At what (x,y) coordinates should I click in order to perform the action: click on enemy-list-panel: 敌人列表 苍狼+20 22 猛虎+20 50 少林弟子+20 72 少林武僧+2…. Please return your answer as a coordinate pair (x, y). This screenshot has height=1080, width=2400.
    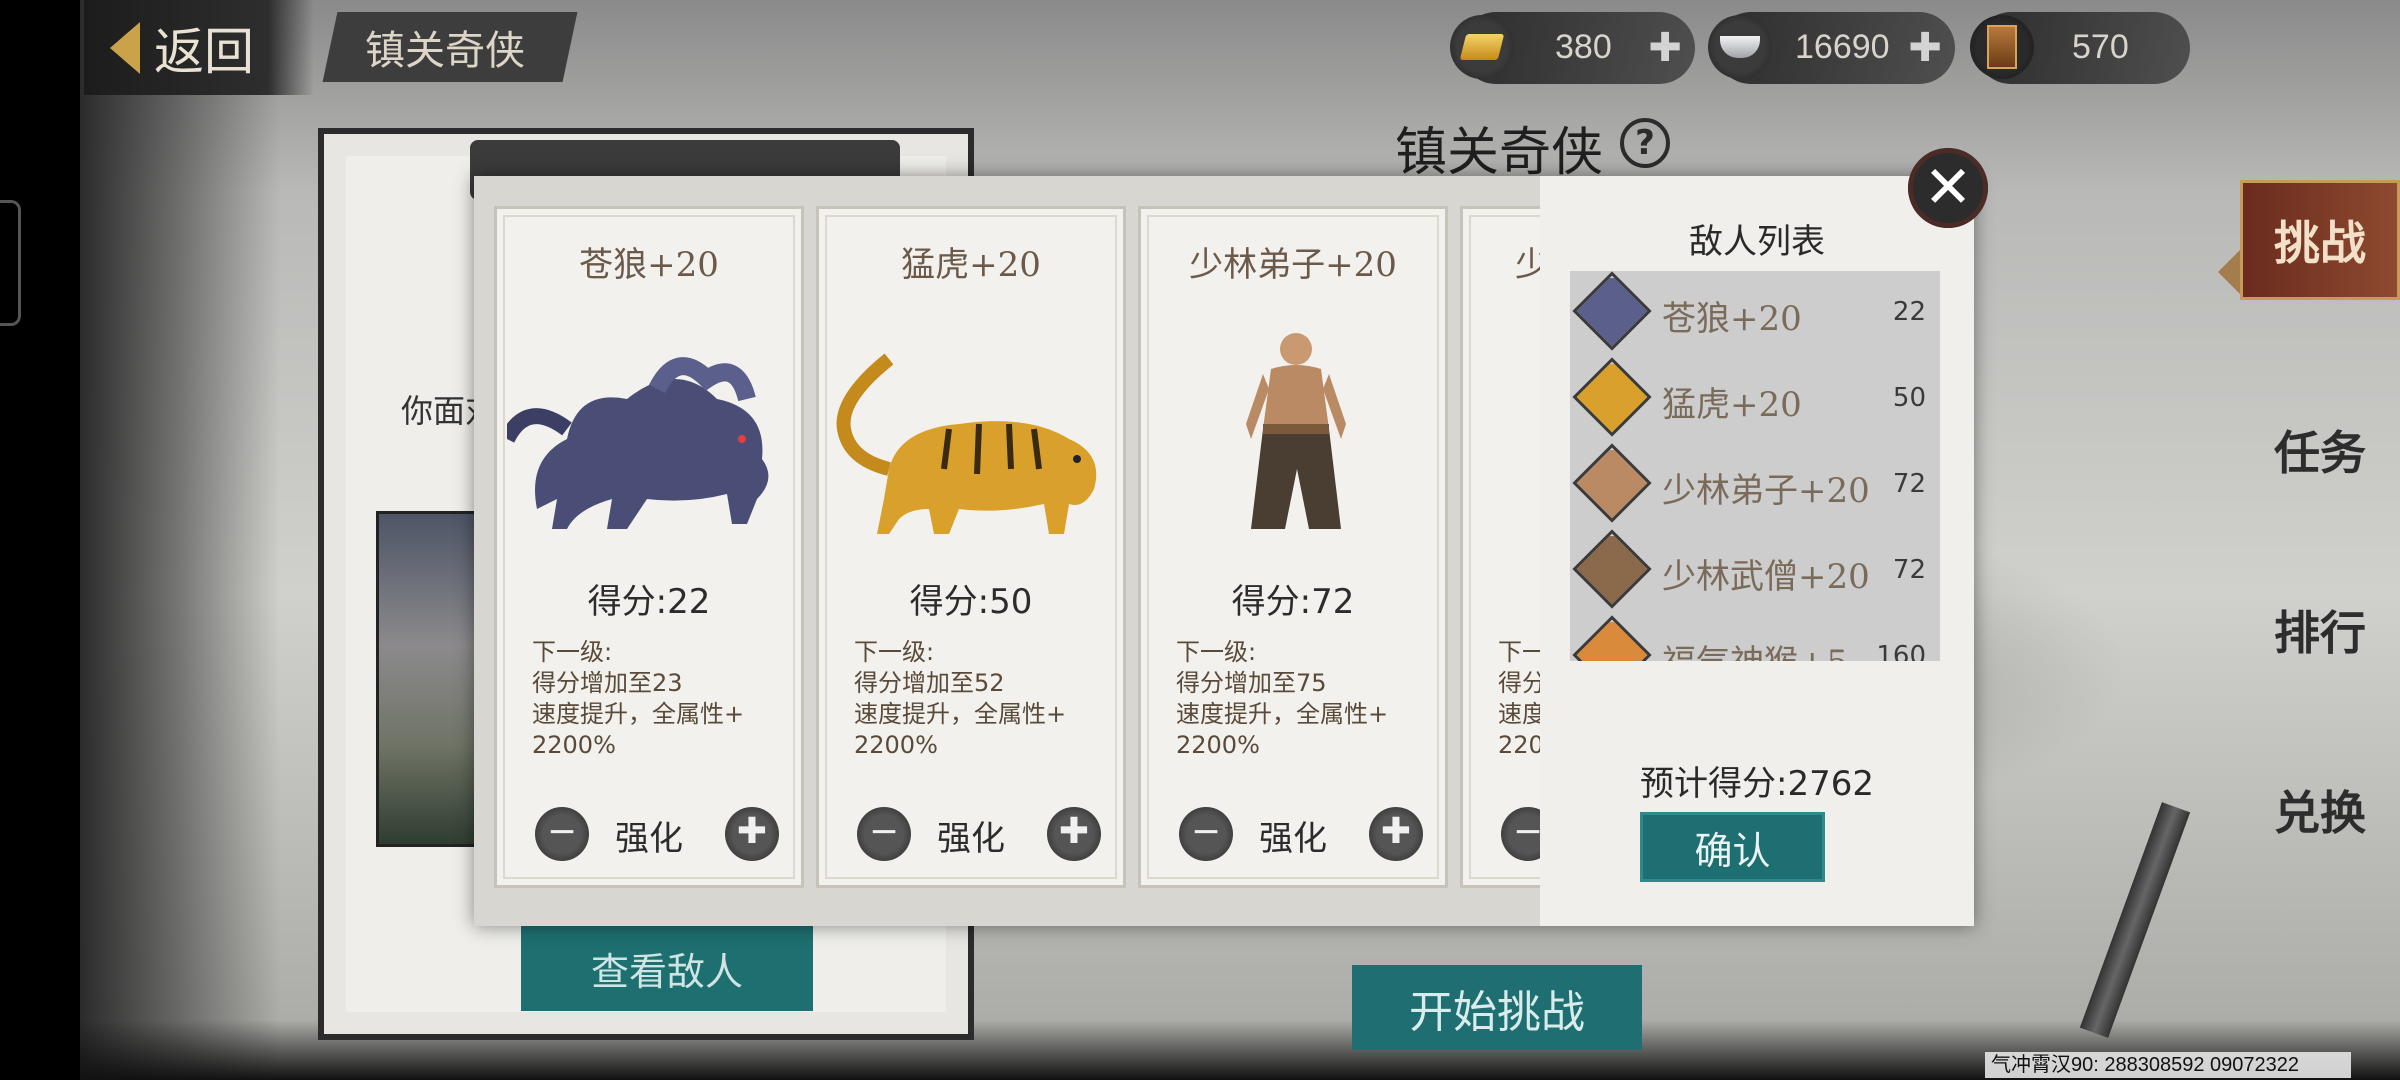
    Looking at the image, I should click on (1757, 551).